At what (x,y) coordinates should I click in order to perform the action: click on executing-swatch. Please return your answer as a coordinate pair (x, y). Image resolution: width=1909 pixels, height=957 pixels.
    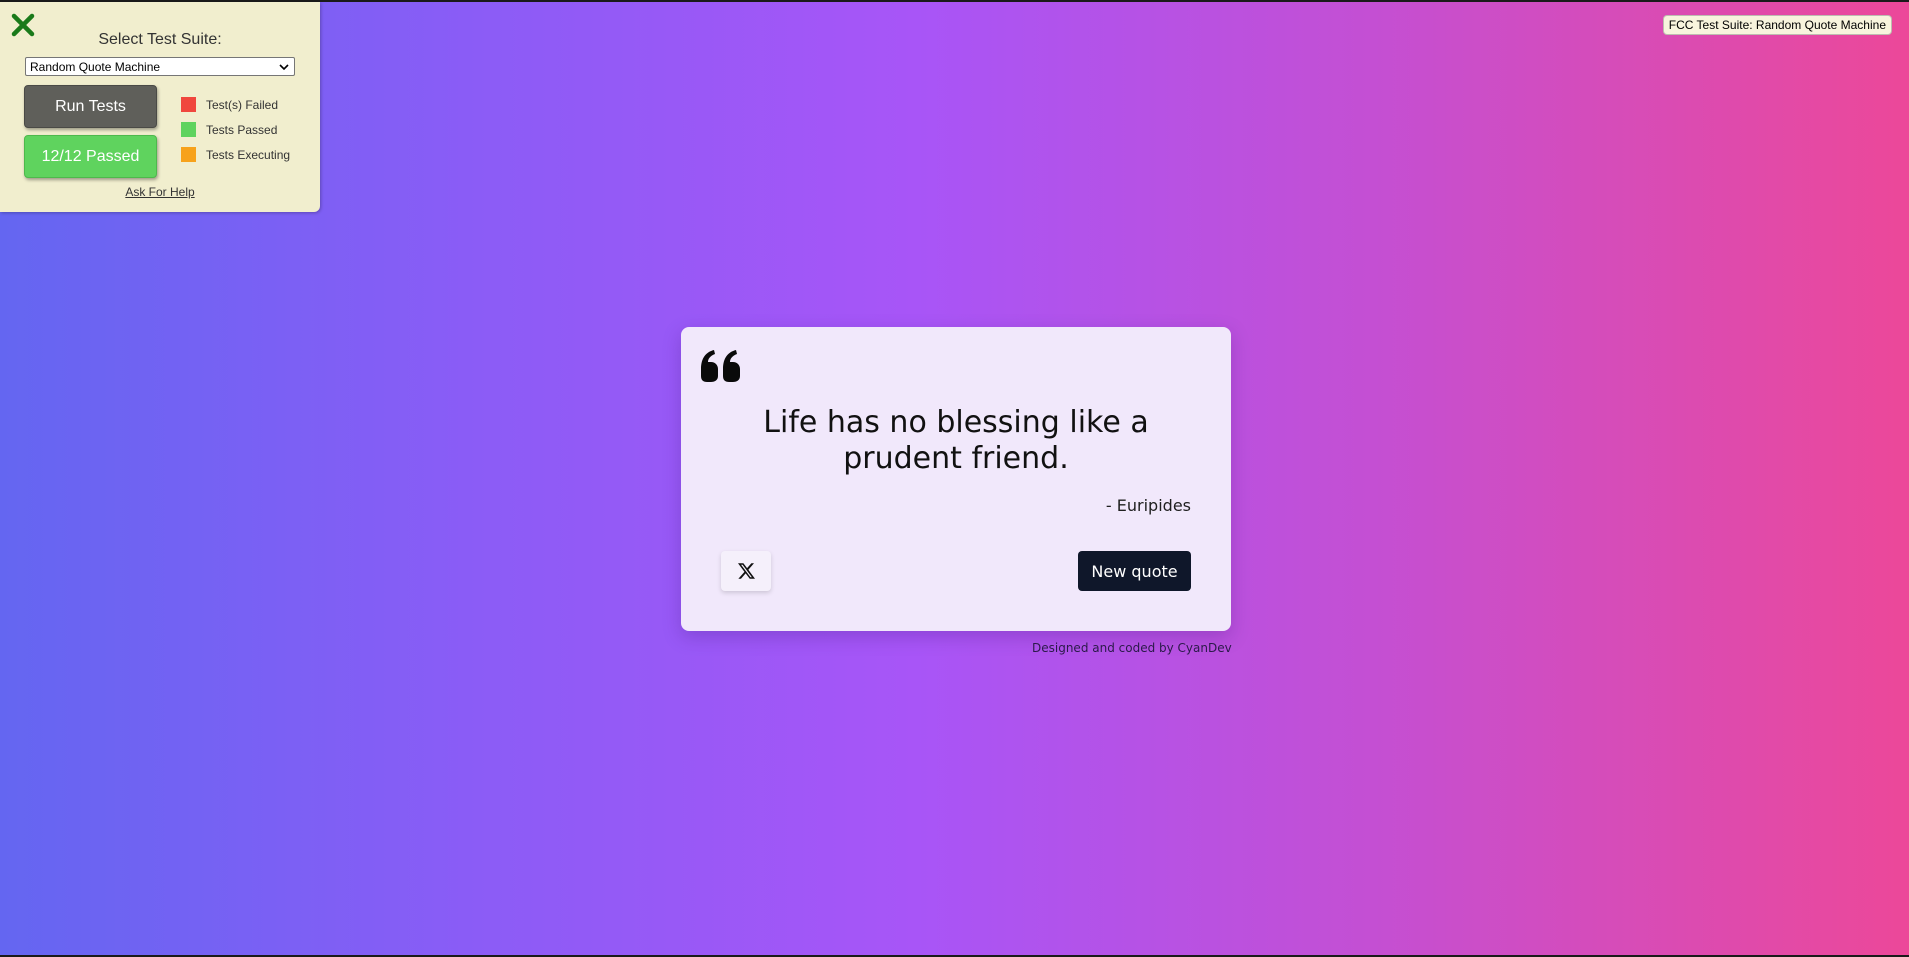
    Looking at the image, I should click on (188, 154).